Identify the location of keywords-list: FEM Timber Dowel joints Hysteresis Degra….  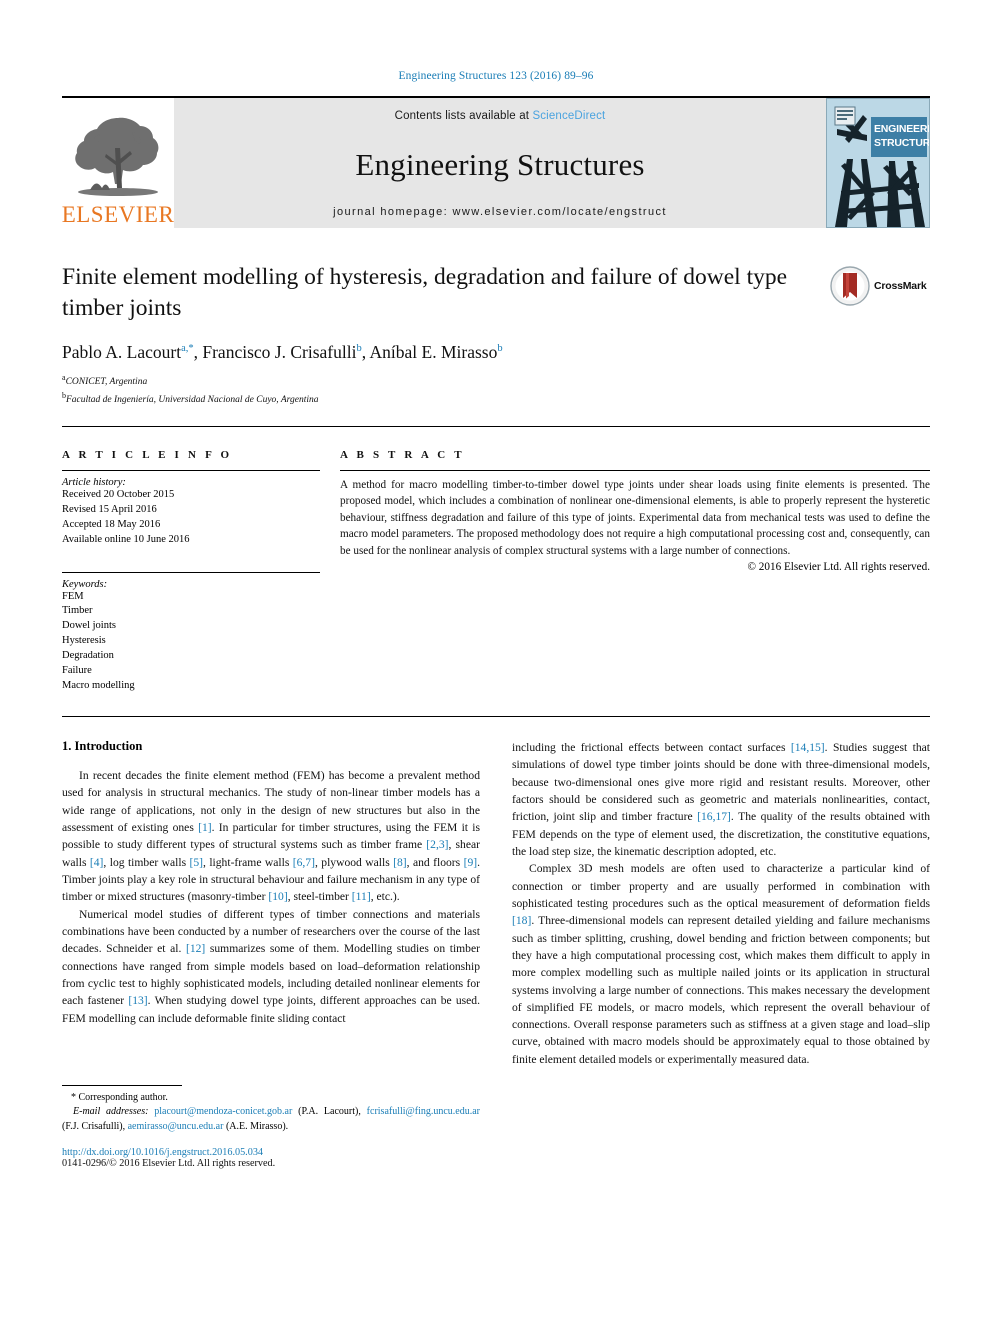
(191, 642).